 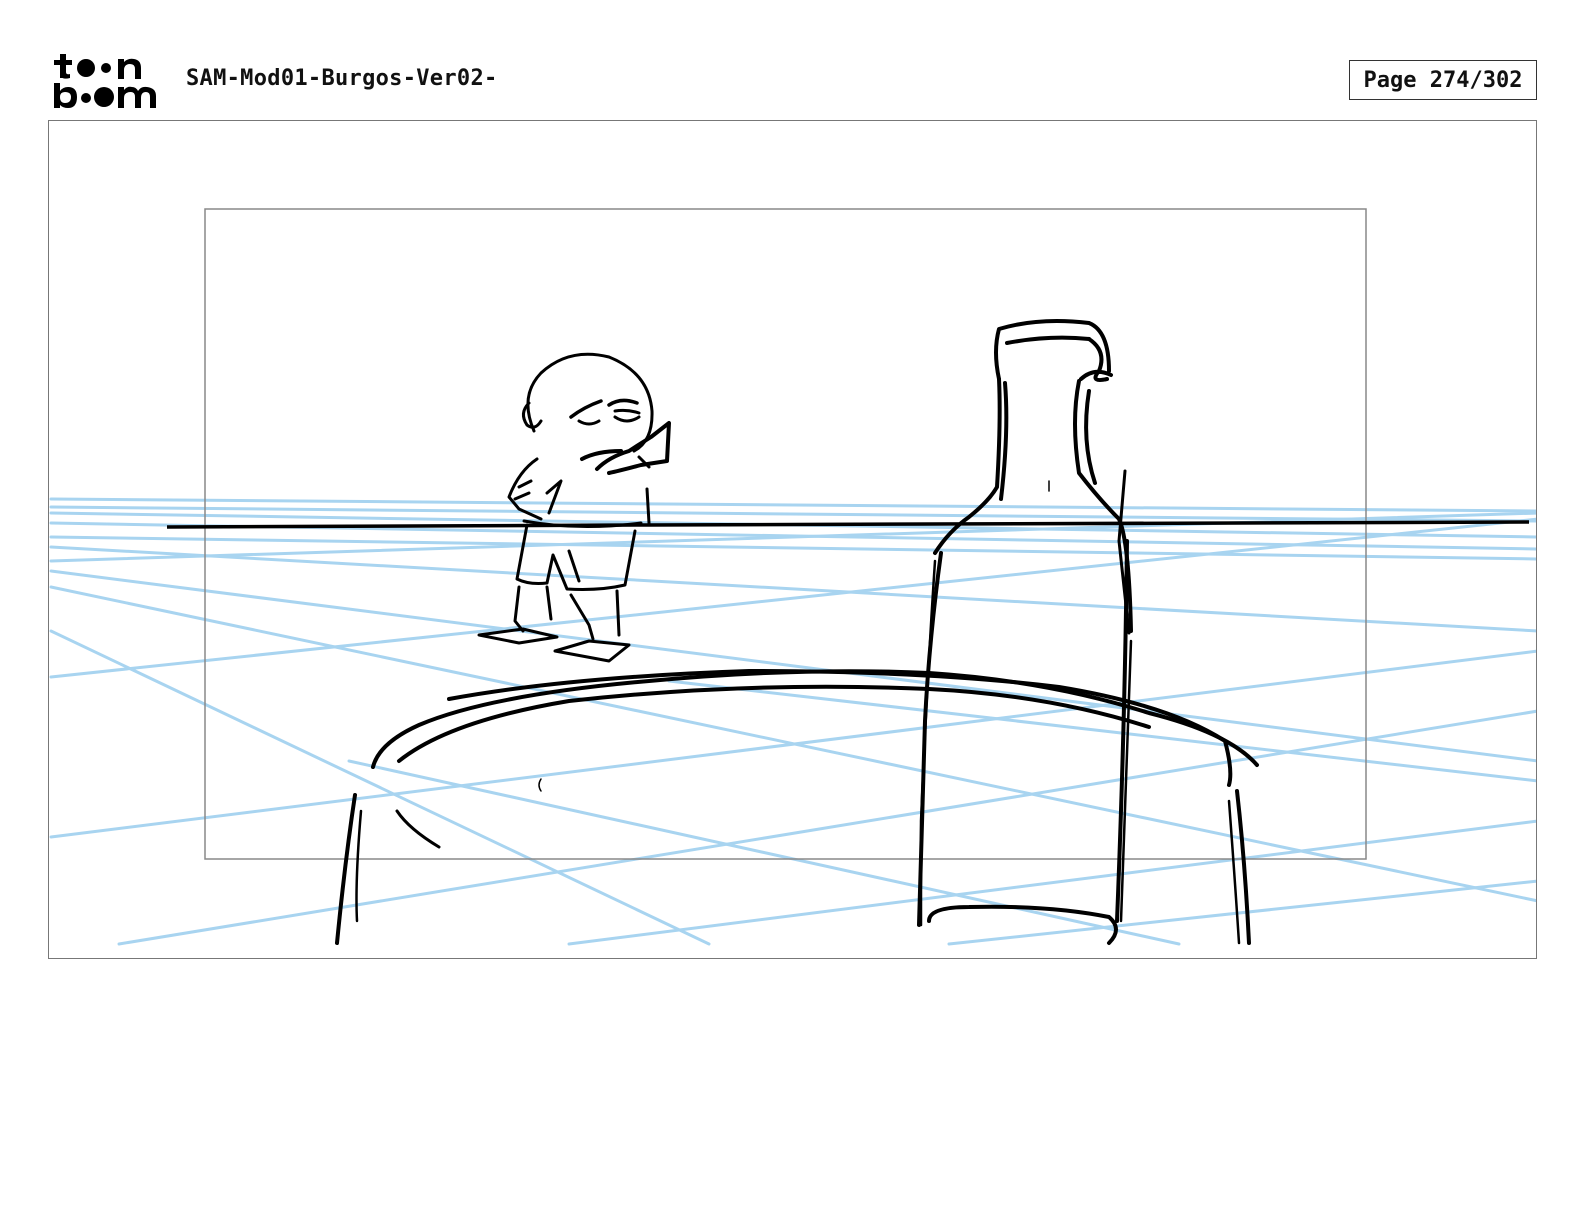 I want to click on toonboom-logo, so click(x=105, y=81).